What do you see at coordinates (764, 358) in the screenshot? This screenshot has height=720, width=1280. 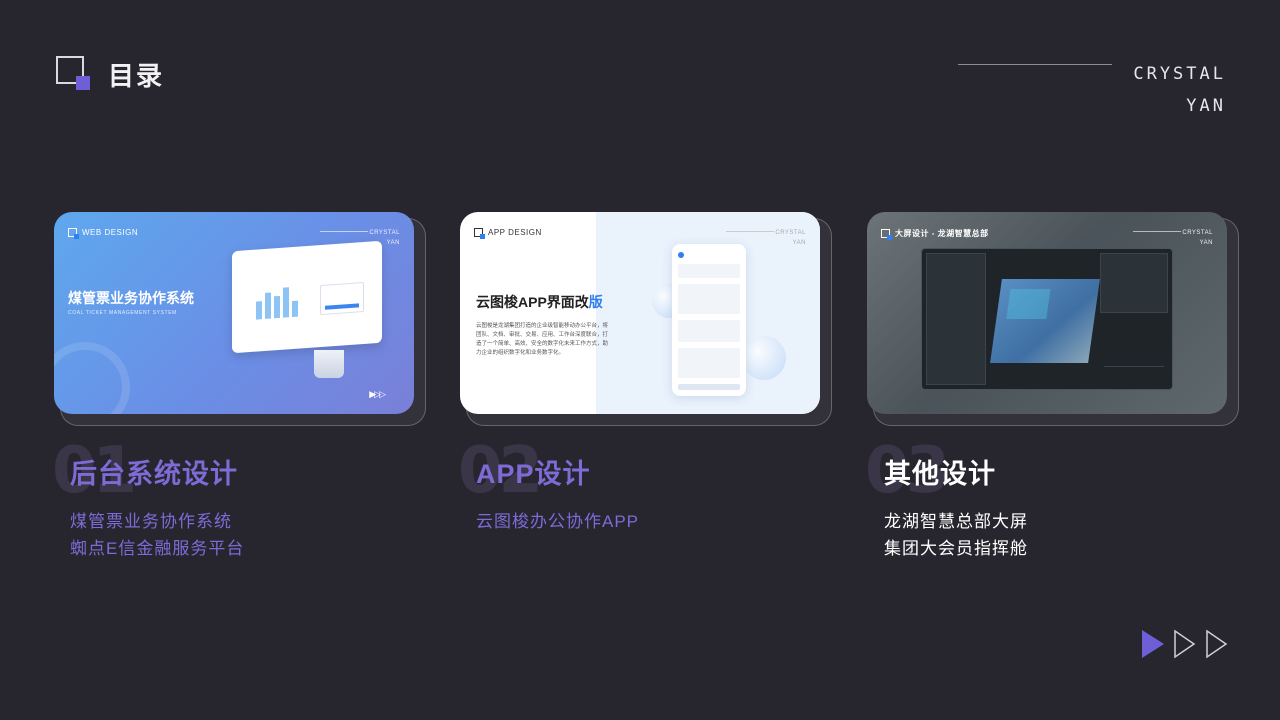 I see `bubble-decoration` at bounding box center [764, 358].